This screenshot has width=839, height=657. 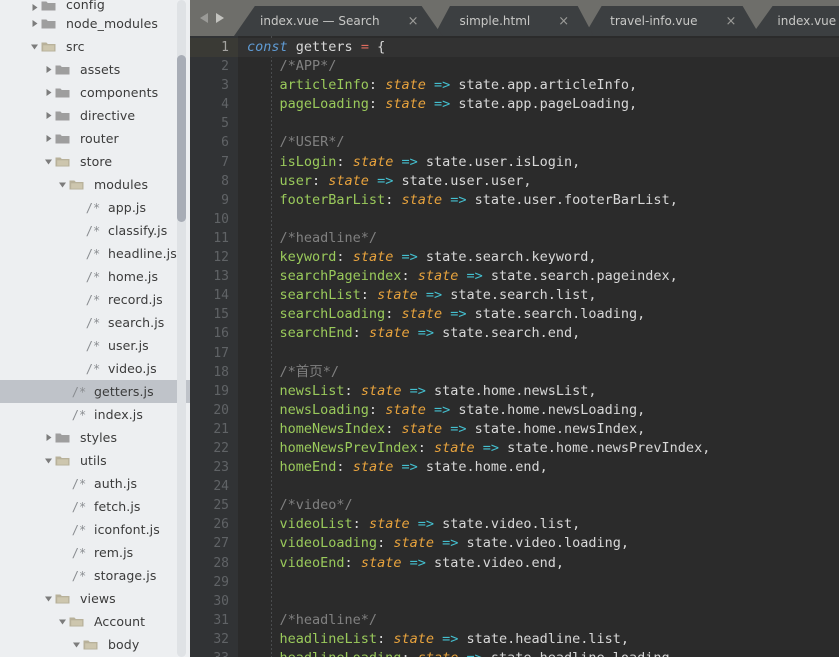 What do you see at coordinates (214, 582) in the screenshot?
I see `line-number: 29` at bounding box center [214, 582].